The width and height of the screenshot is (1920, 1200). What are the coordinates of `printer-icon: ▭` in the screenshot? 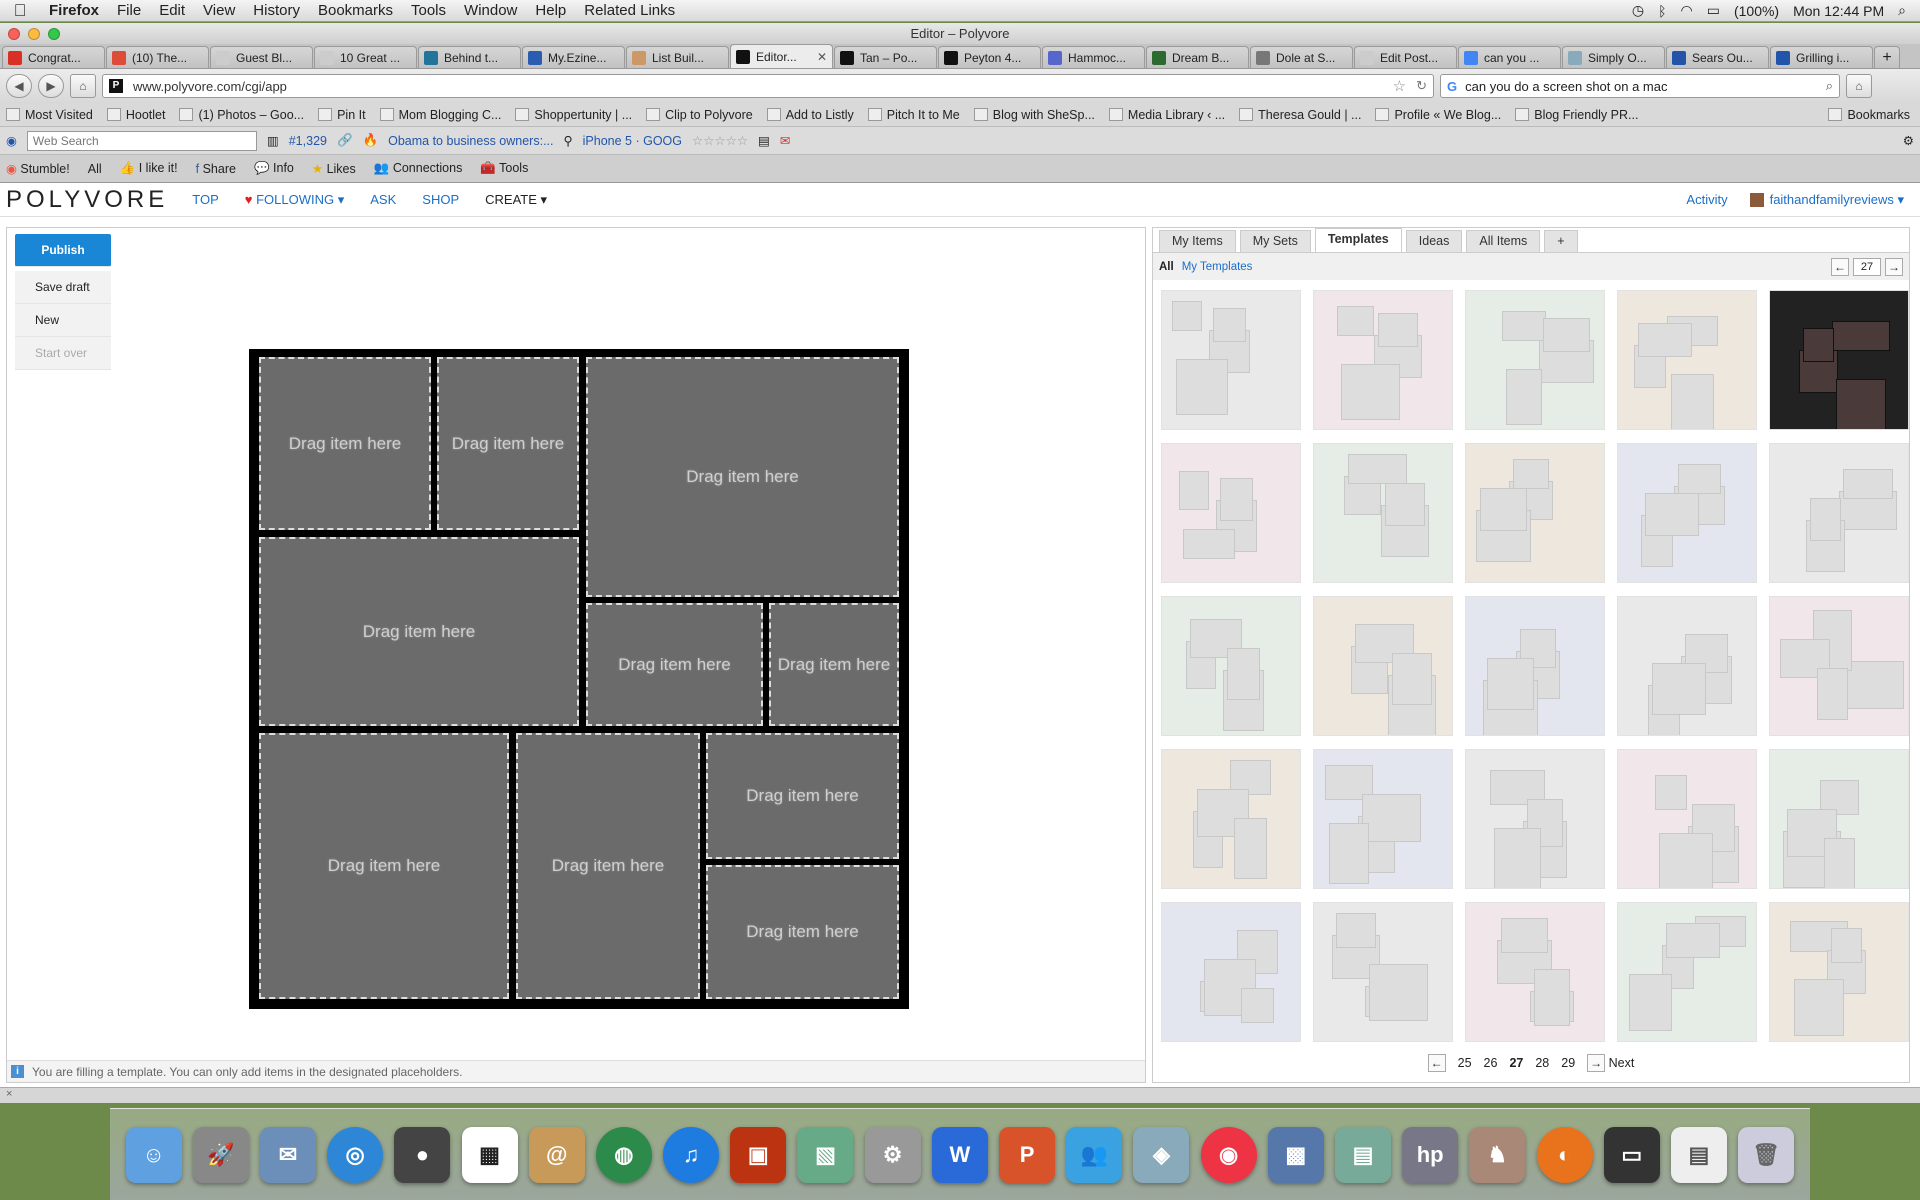 It's located at (1631, 1154).